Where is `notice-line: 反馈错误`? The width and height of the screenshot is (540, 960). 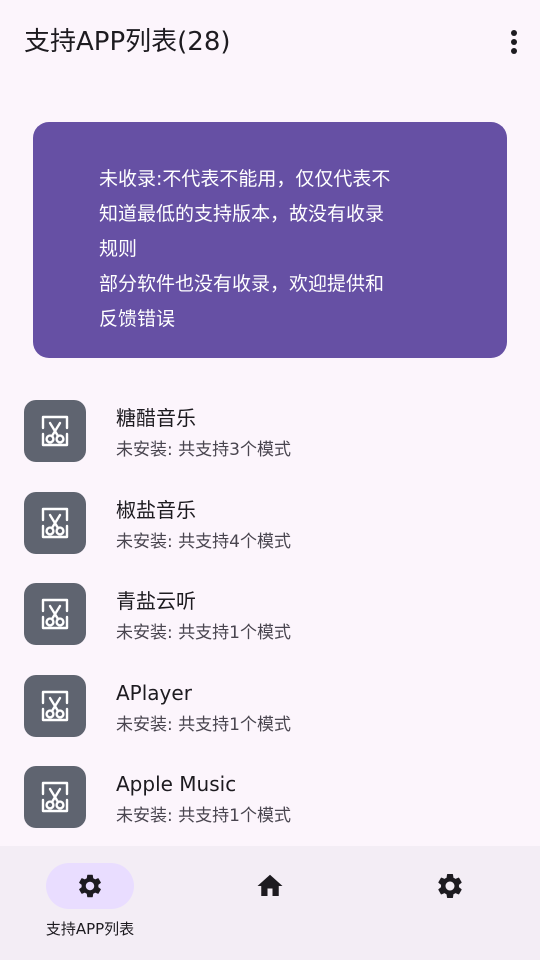 notice-line: 反馈错误 is located at coordinates (137, 319).